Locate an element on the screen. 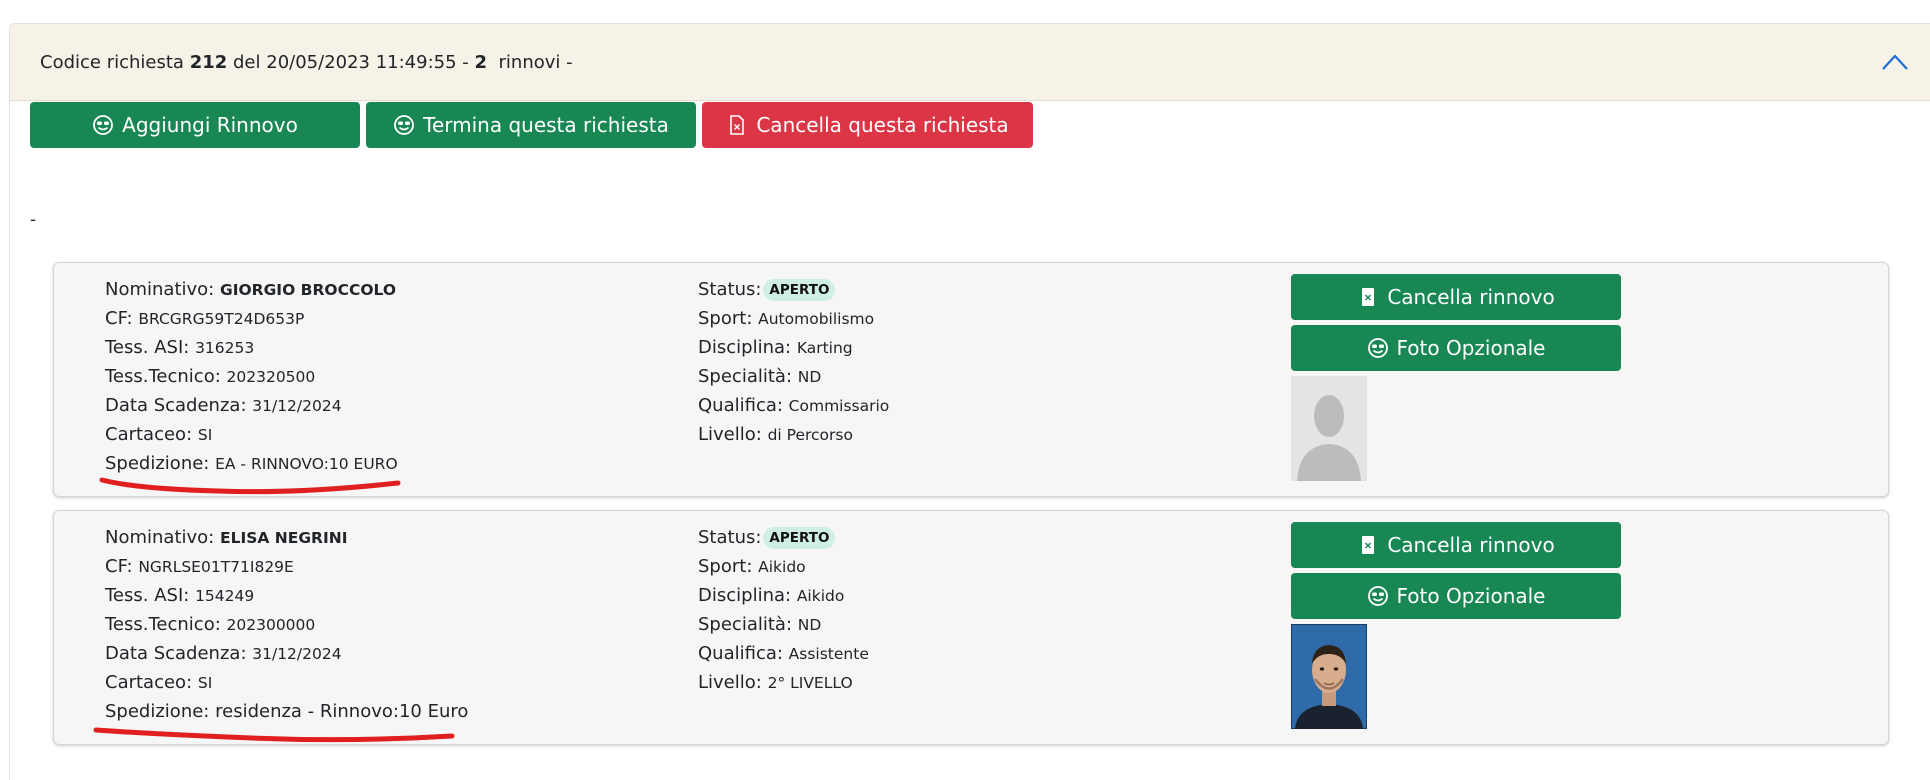 The height and width of the screenshot is (780, 1930). tess-tecnico-value: 202300000 is located at coordinates (271, 625).